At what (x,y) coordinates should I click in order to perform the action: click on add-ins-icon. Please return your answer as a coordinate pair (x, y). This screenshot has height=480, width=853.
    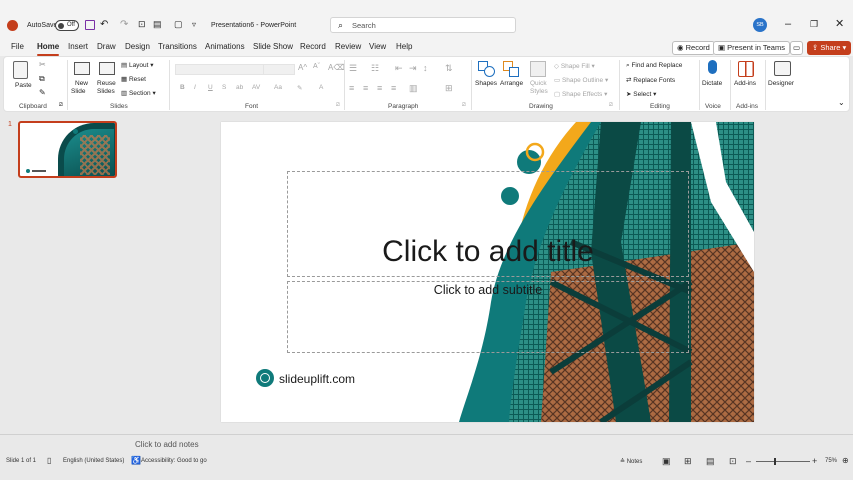
    Looking at the image, I should click on (746, 69).